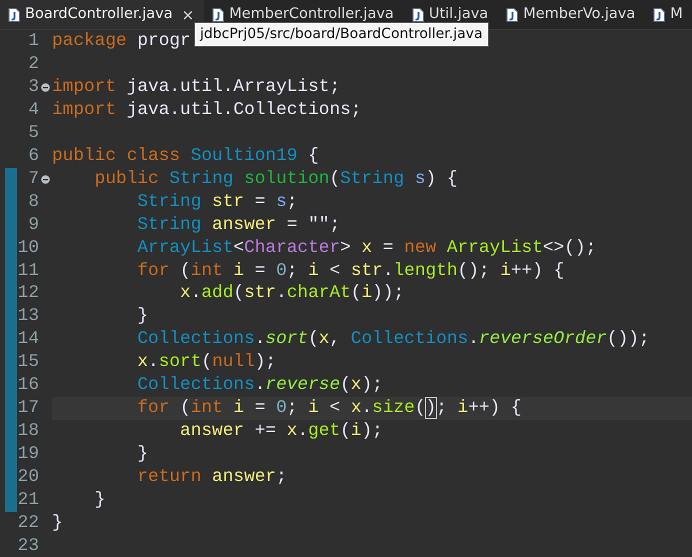 The height and width of the screenshot is (557, 692). Describe the element at coordinates (33, 133) in the screenshot. I see `line-number: 5` at that location.